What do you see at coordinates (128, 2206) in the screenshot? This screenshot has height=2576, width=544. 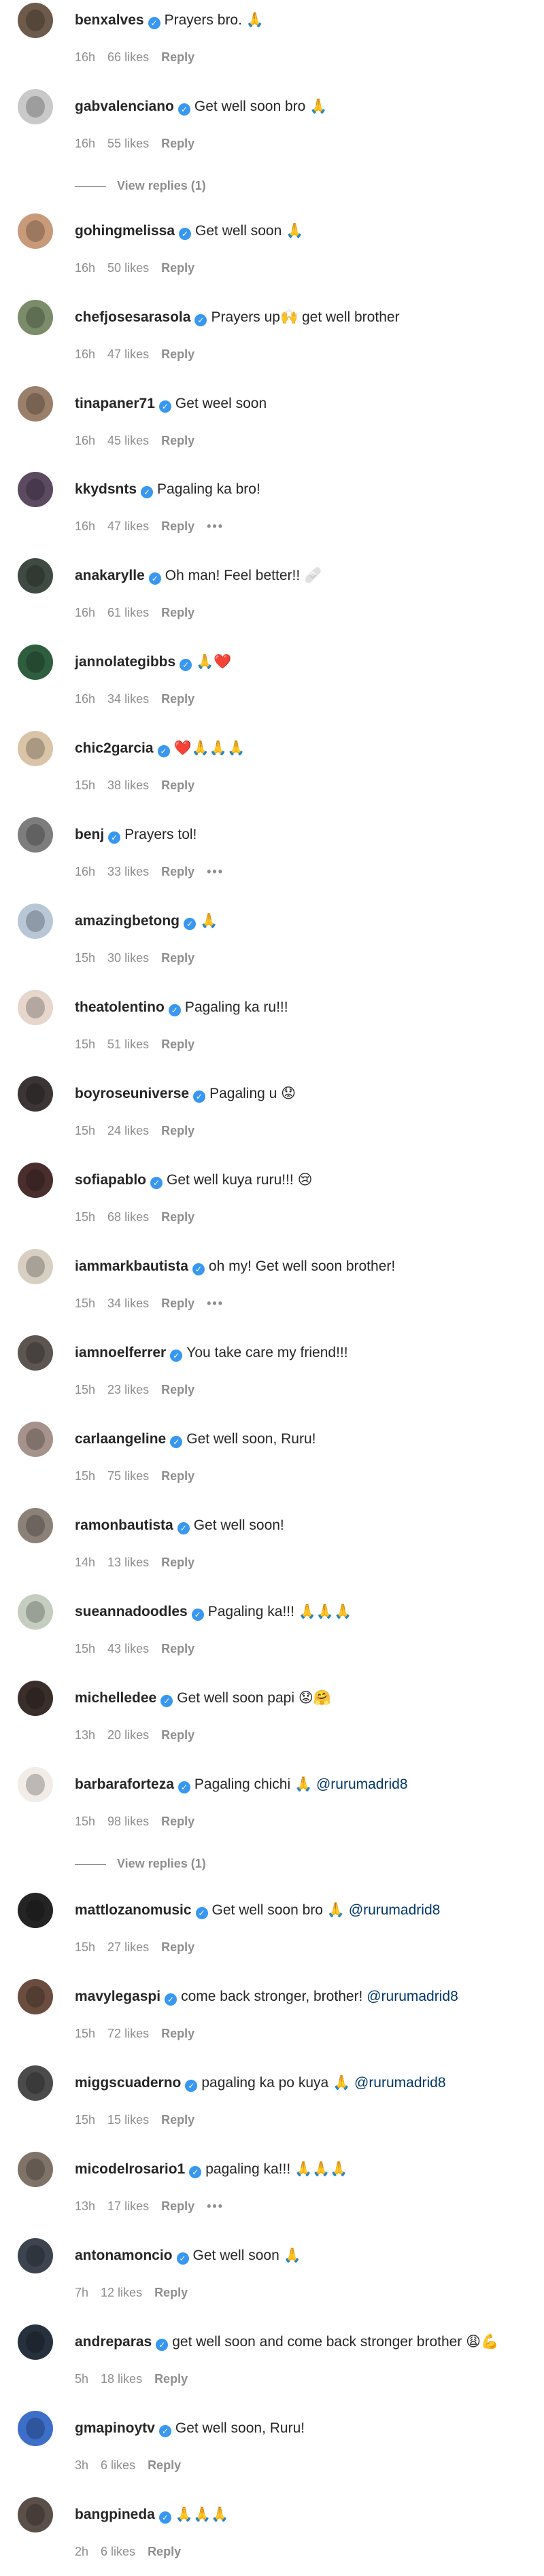 I see `likes-count: 17 likes` at bounding box center [128, 2206].